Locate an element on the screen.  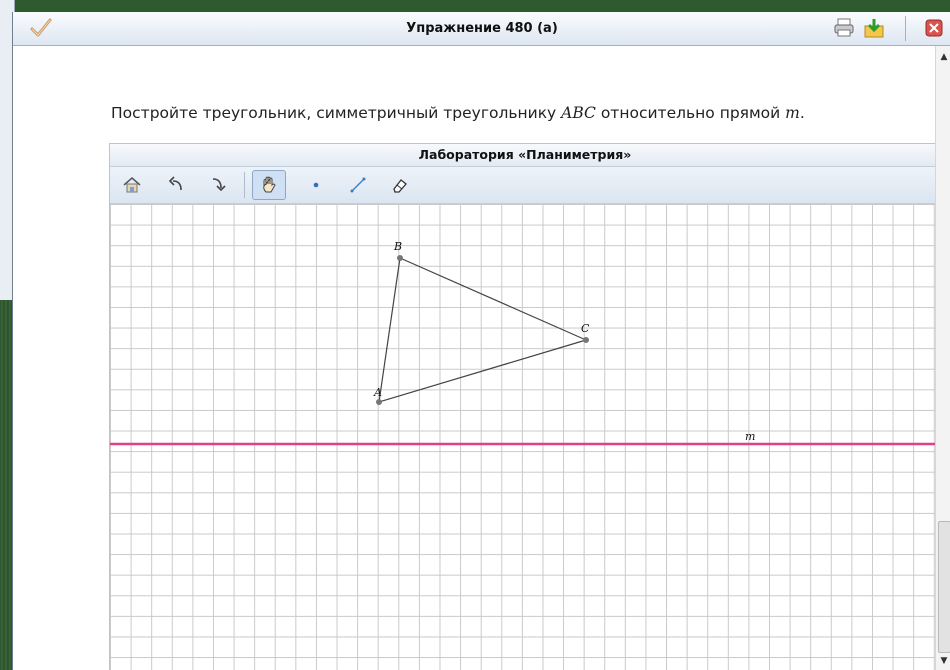
home-icon is located at coordinates (132, 185).